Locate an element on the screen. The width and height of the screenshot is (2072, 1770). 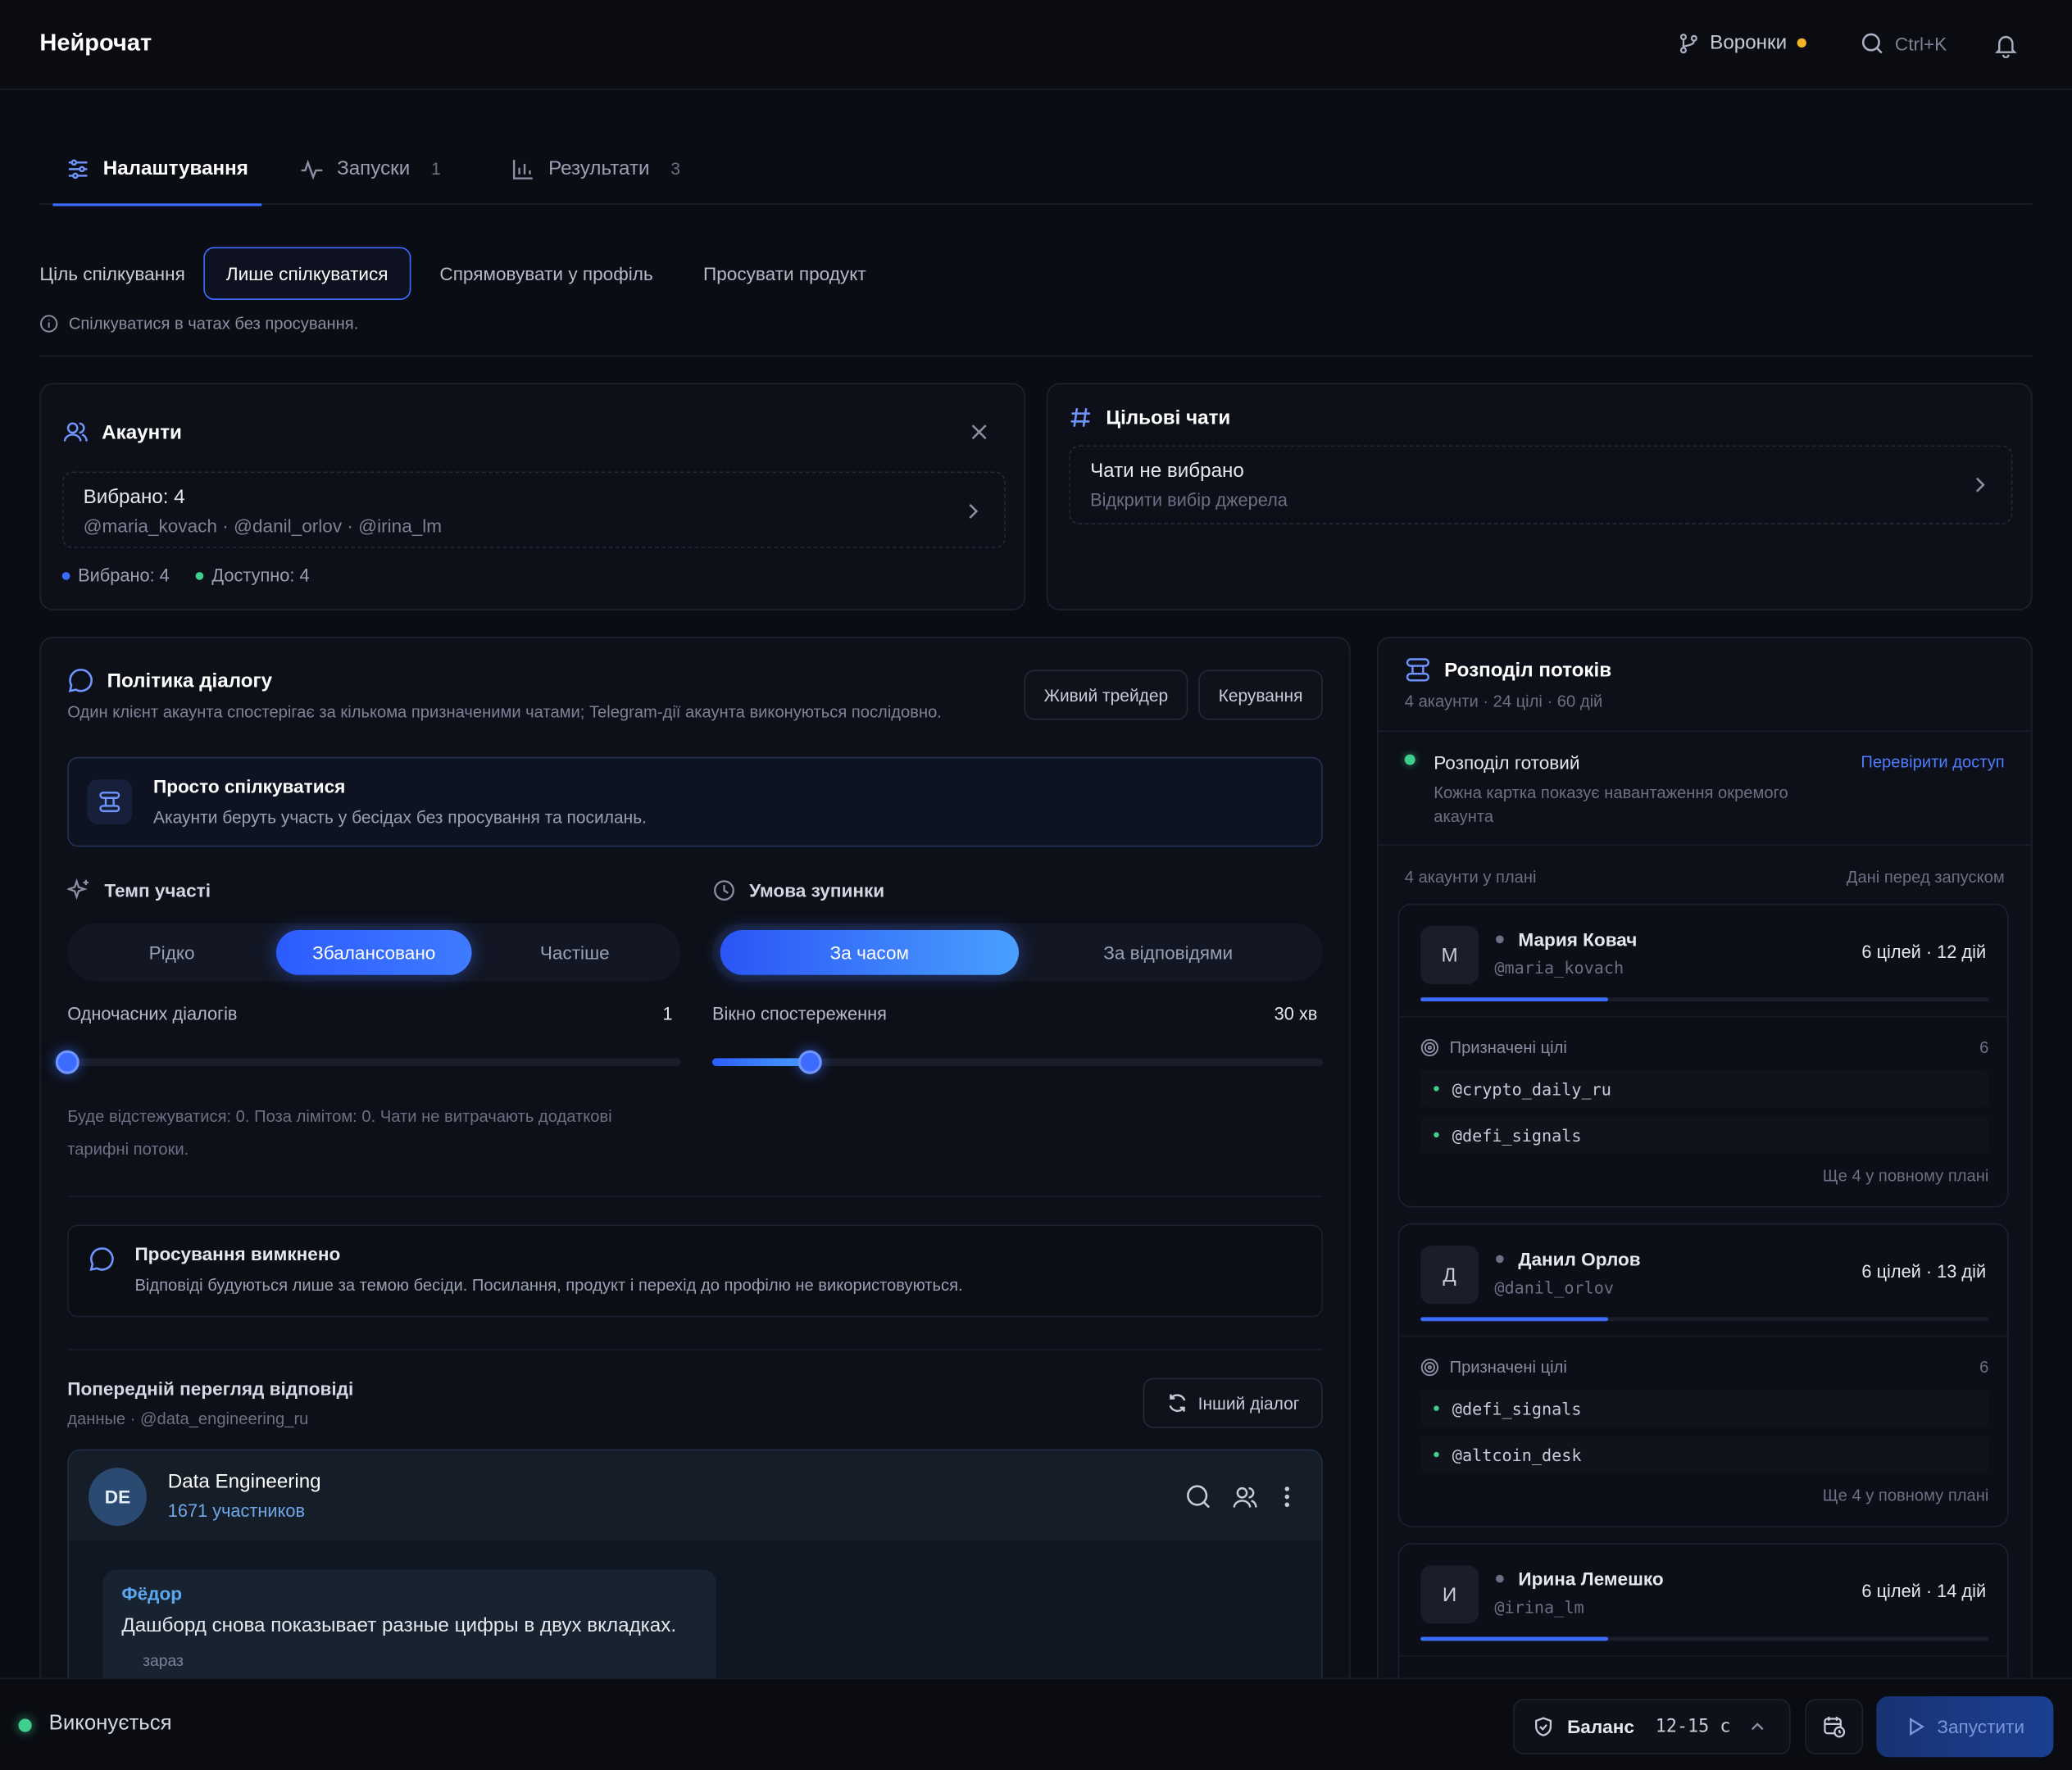
goal-option-chat-only: Лише спілкуватися is located at coordinates (307, 273).